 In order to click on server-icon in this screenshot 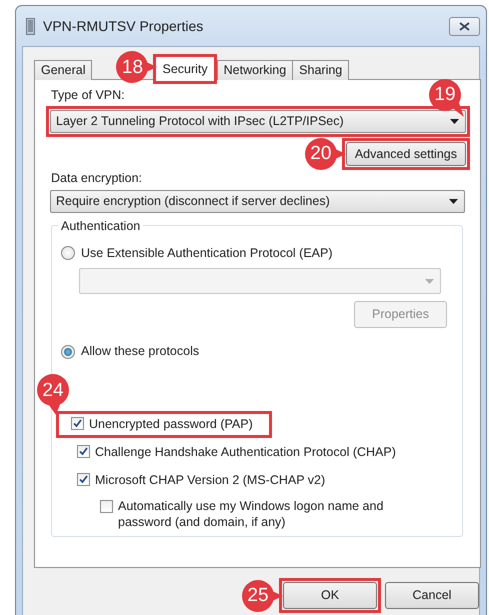, I will do `click(30, 26)`.